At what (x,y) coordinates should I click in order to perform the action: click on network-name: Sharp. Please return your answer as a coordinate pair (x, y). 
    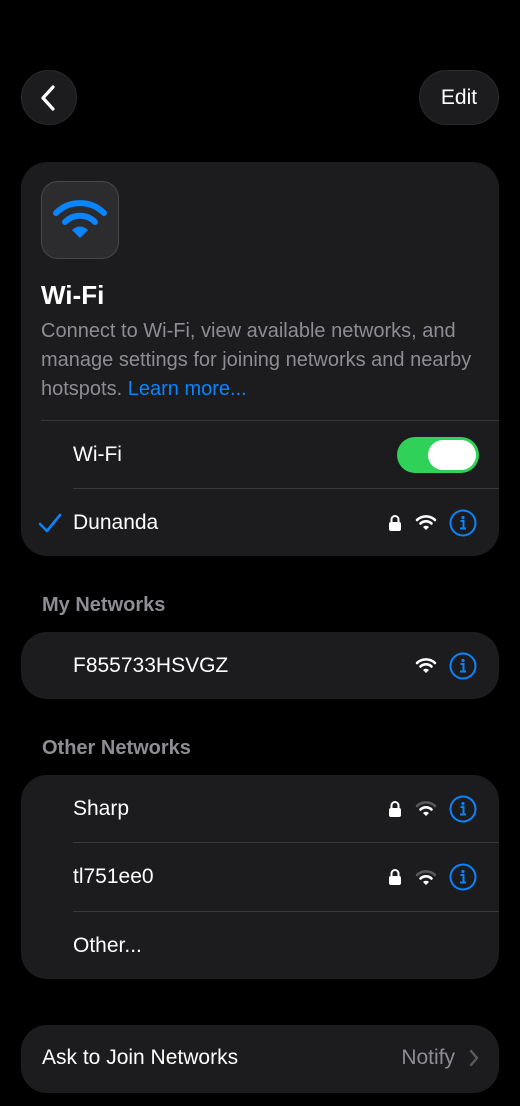
    Looking at the image, I should click on (101, 808).